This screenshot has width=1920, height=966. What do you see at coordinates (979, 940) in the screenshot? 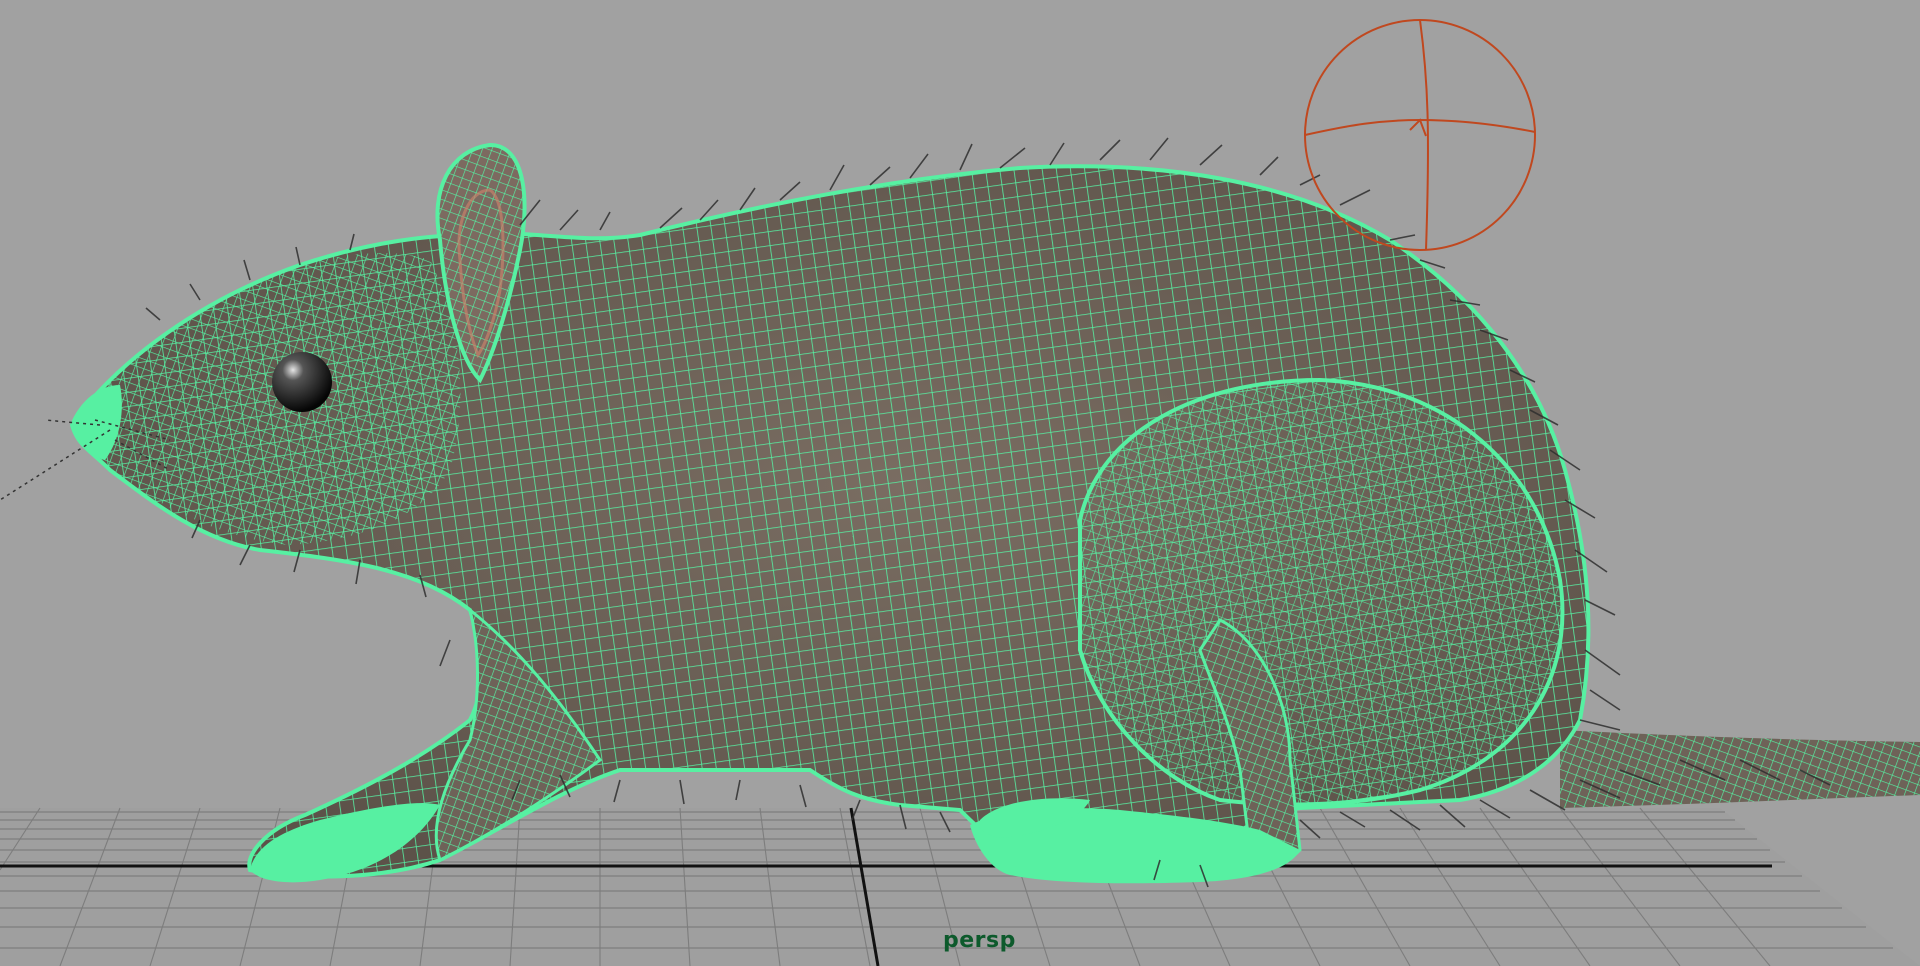
I see `camera-label: persp` at bounding box center [979, 940].